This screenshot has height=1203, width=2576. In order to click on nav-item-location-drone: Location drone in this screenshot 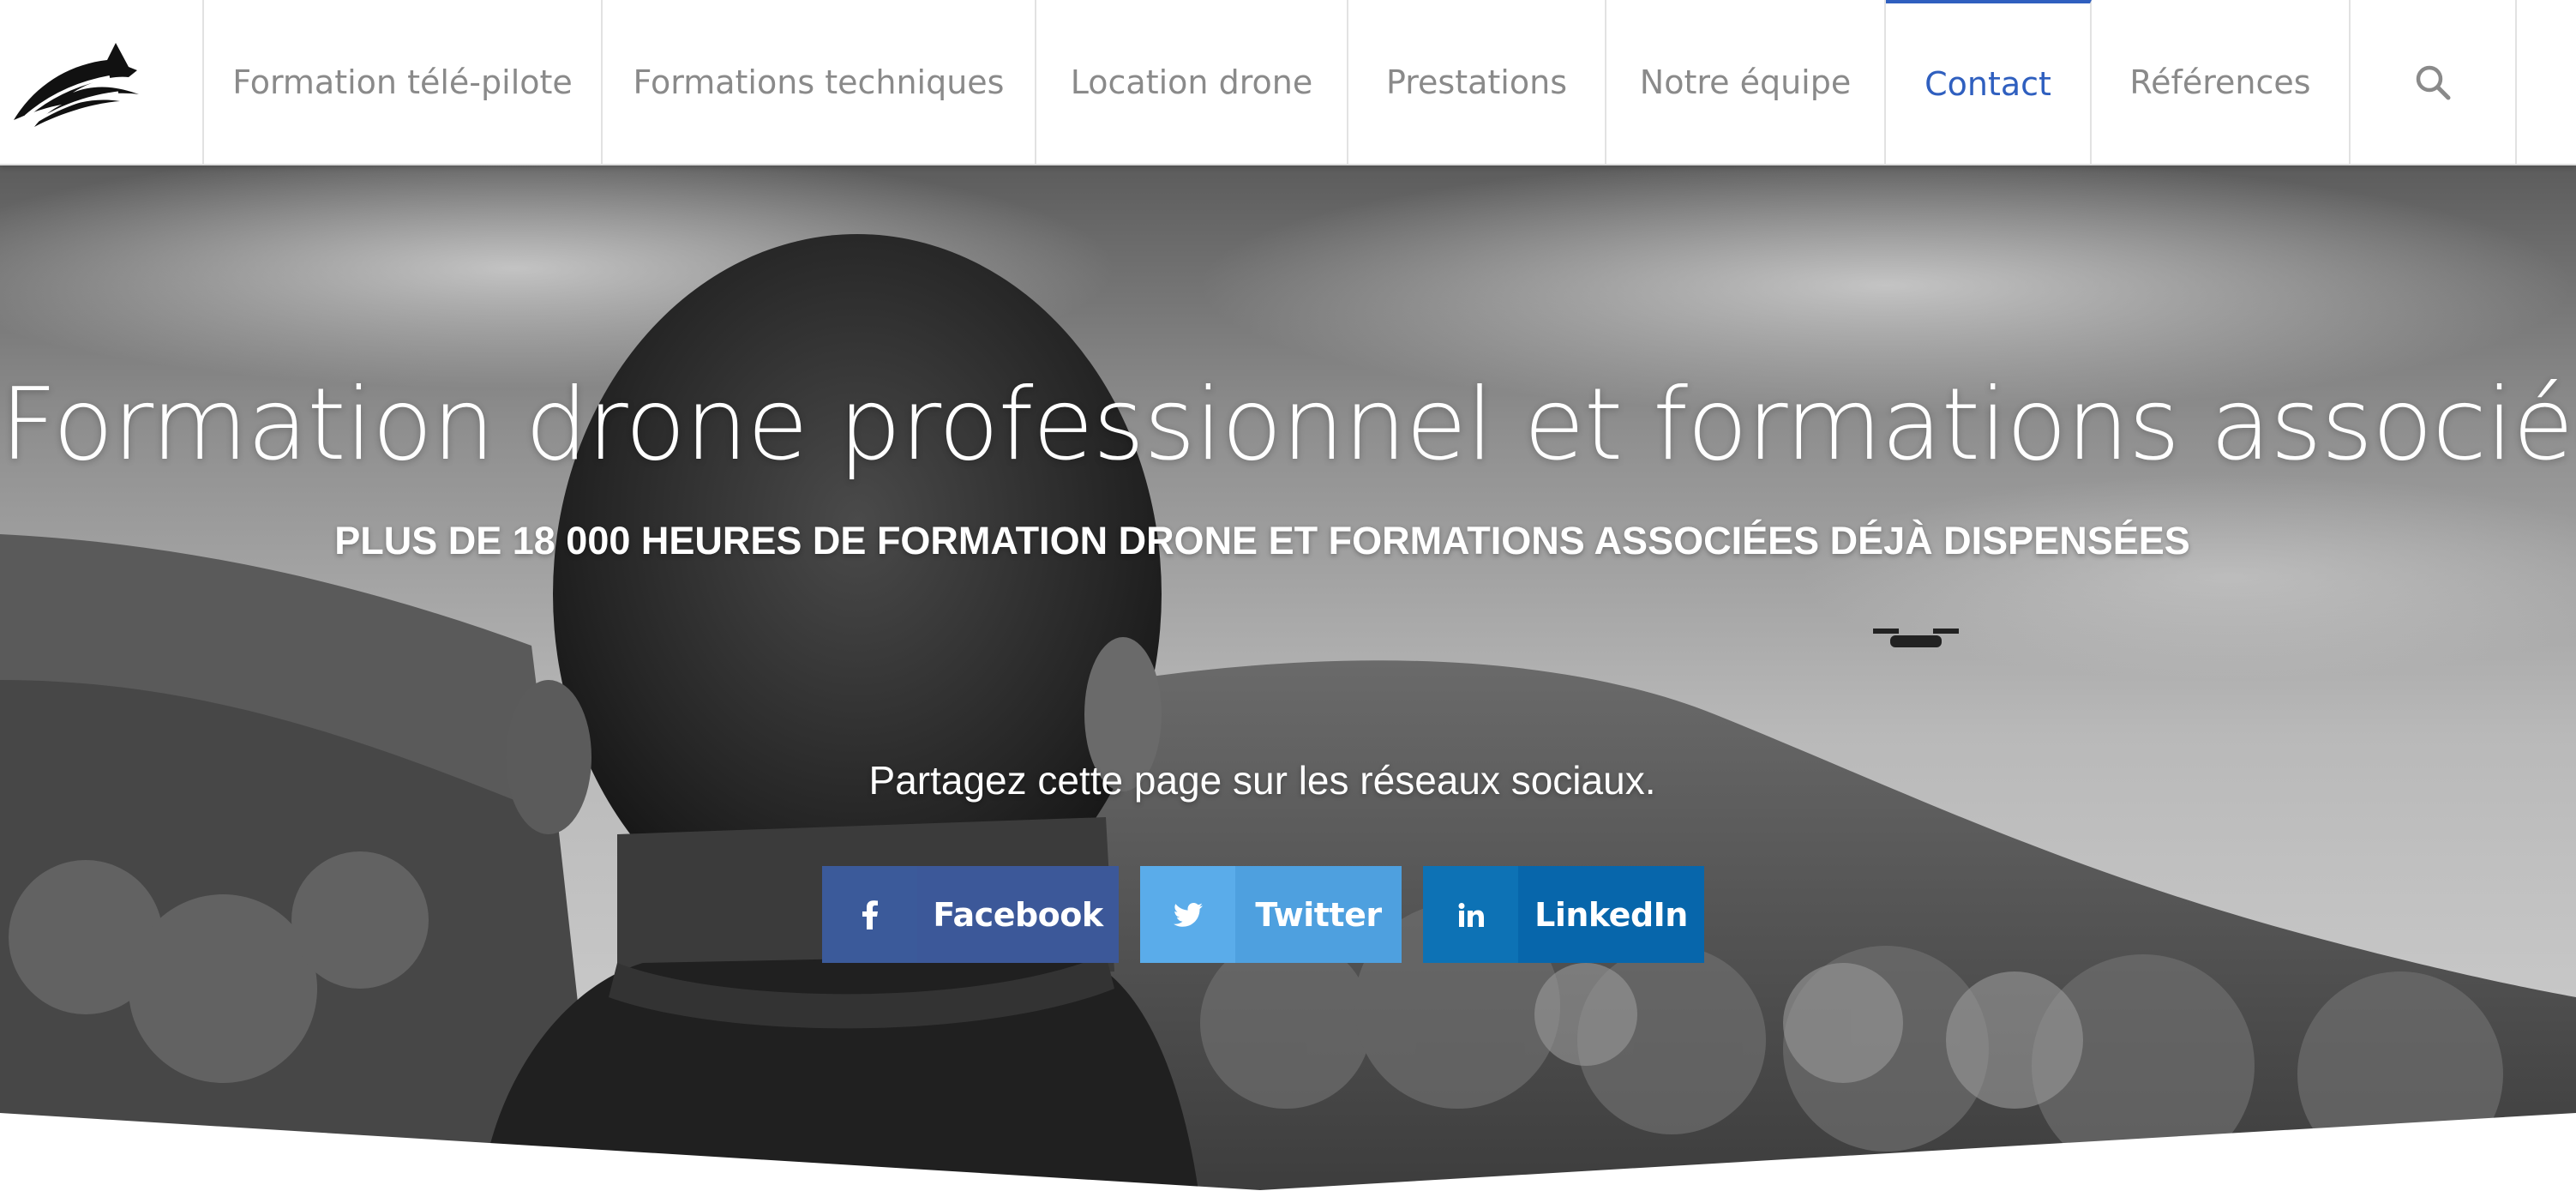, I will do `click(1192, 82)`.